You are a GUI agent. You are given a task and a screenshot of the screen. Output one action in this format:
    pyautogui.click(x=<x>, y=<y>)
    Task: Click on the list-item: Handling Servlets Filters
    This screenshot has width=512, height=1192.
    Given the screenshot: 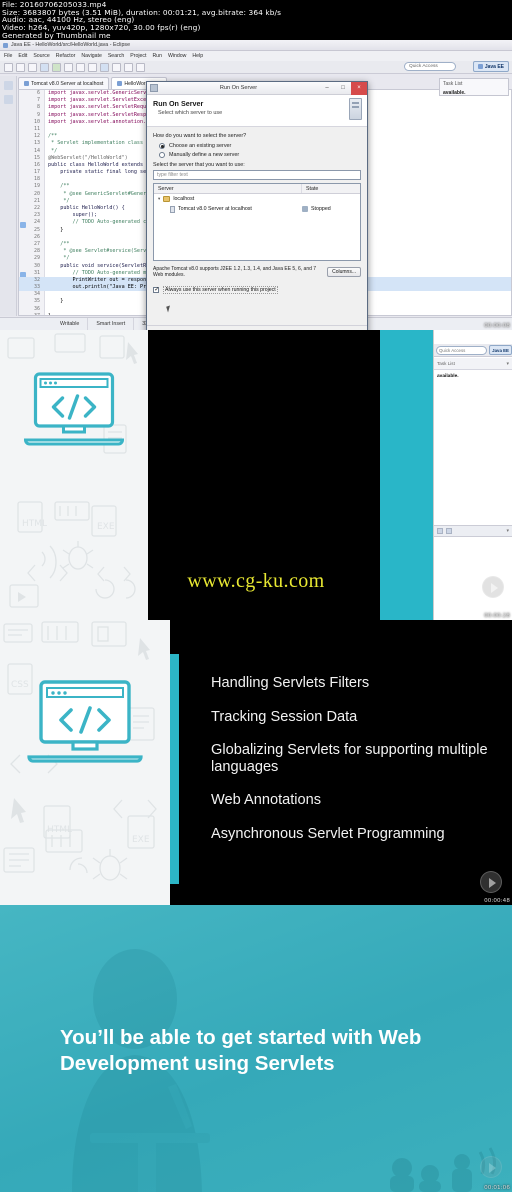 What is the action you would take?
    pyautogui.click(x=290, y=683)
    